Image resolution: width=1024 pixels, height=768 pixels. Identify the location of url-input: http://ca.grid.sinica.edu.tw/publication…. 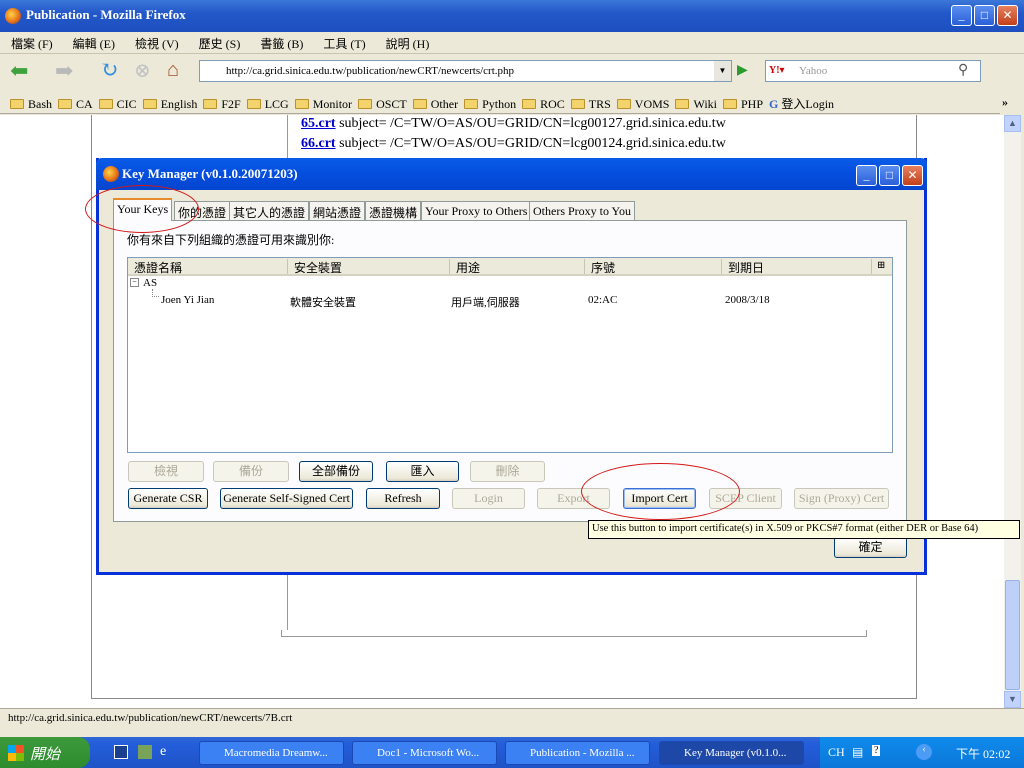
(465, 71).